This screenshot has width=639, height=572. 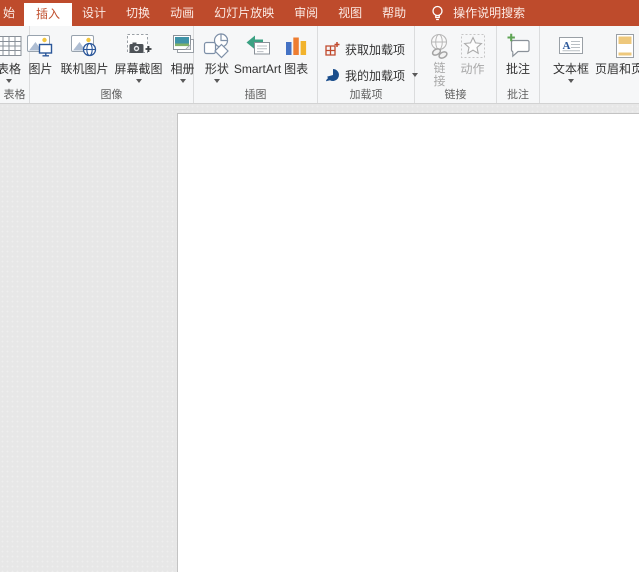 I want to click on get-addins-label: 获取加载项, so click(x=375, y=49).